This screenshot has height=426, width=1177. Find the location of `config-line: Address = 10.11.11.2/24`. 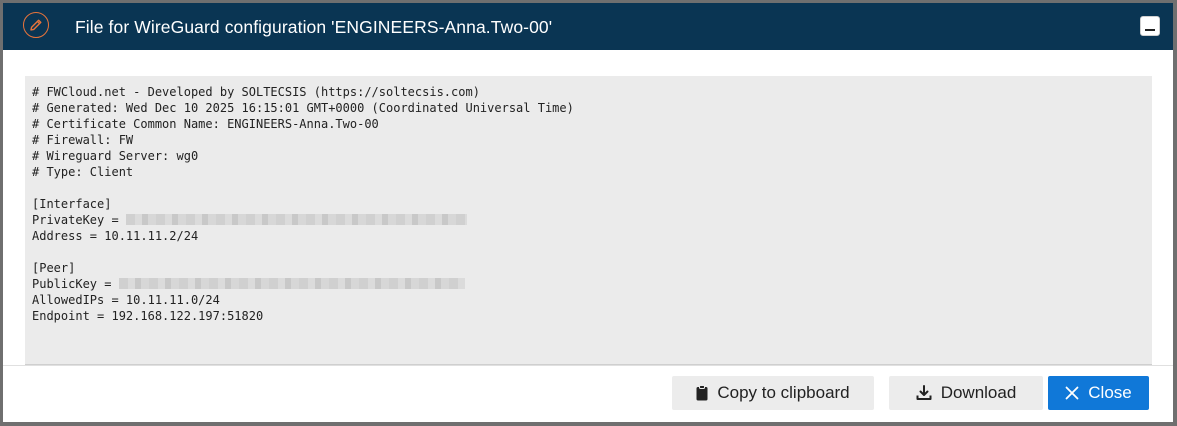

config-line: Address = 10.11.11.2/24 is located at coordinates (115, 236).